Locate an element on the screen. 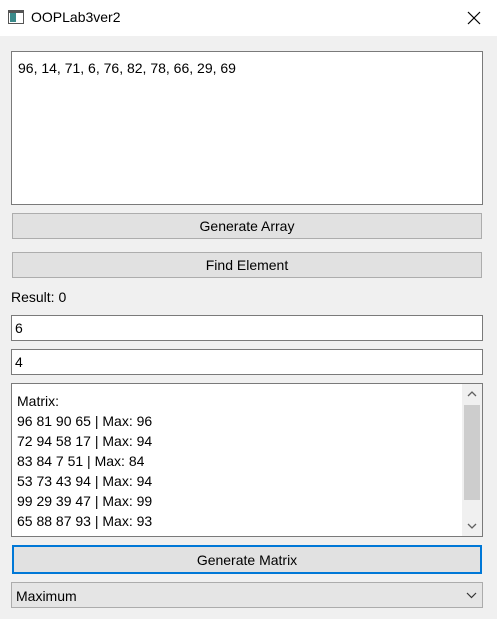  second-number-input: 4 is located at coordinates (247, 362).